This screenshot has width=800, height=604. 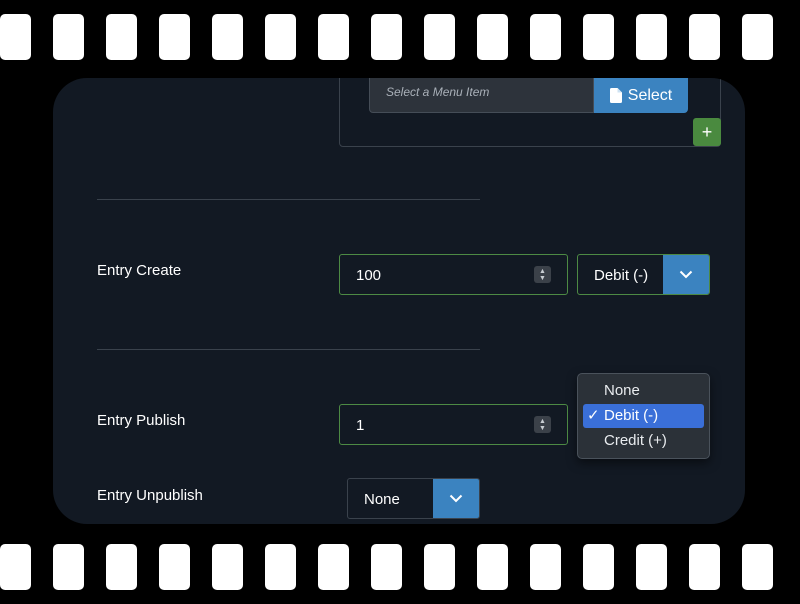 I want to click on select-menu-item-button: Select, so click(x=641, y=95).